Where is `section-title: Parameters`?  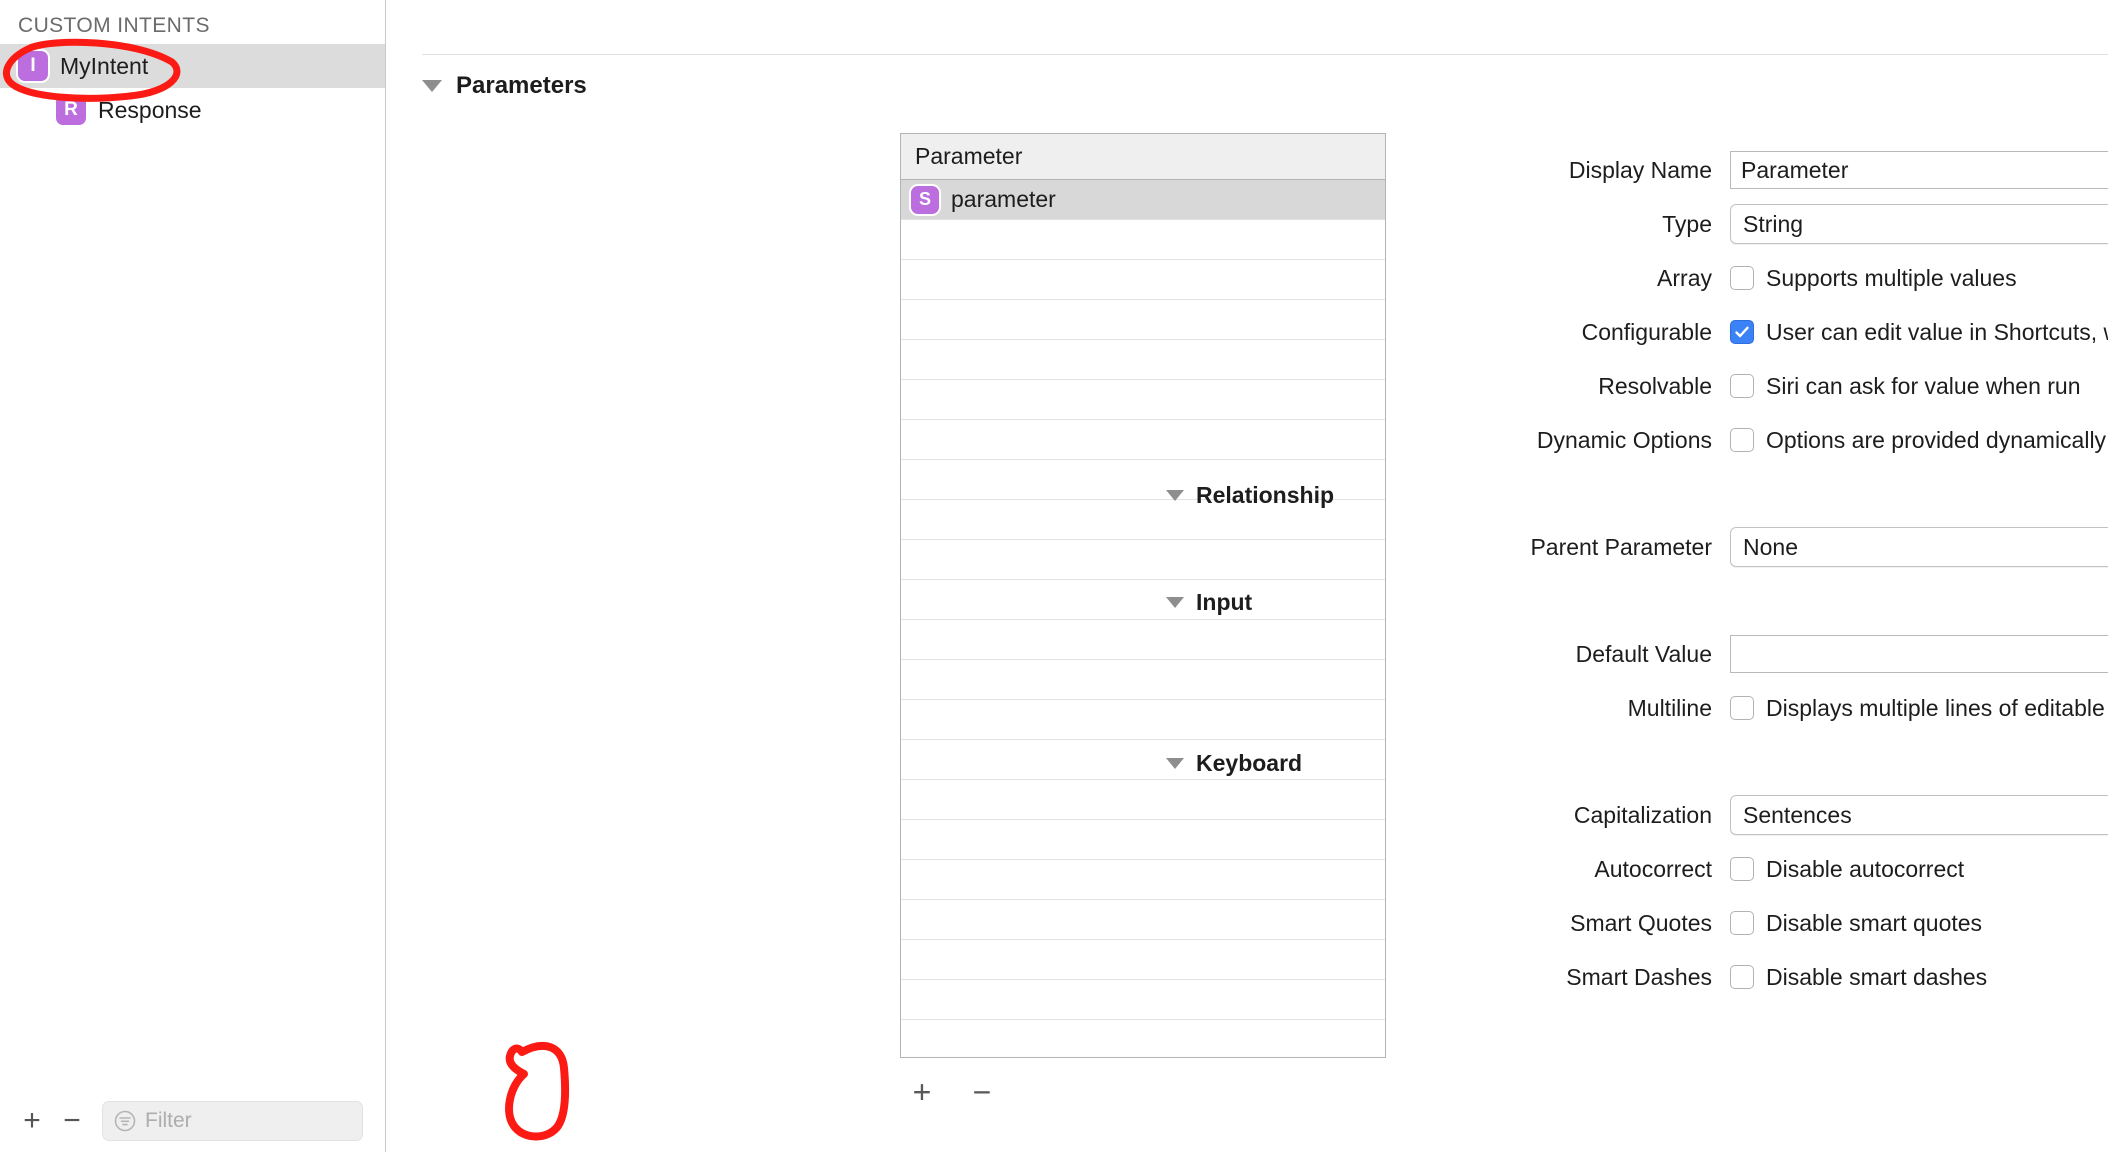
section-title: Parameters is located at coordinates (521, 85).